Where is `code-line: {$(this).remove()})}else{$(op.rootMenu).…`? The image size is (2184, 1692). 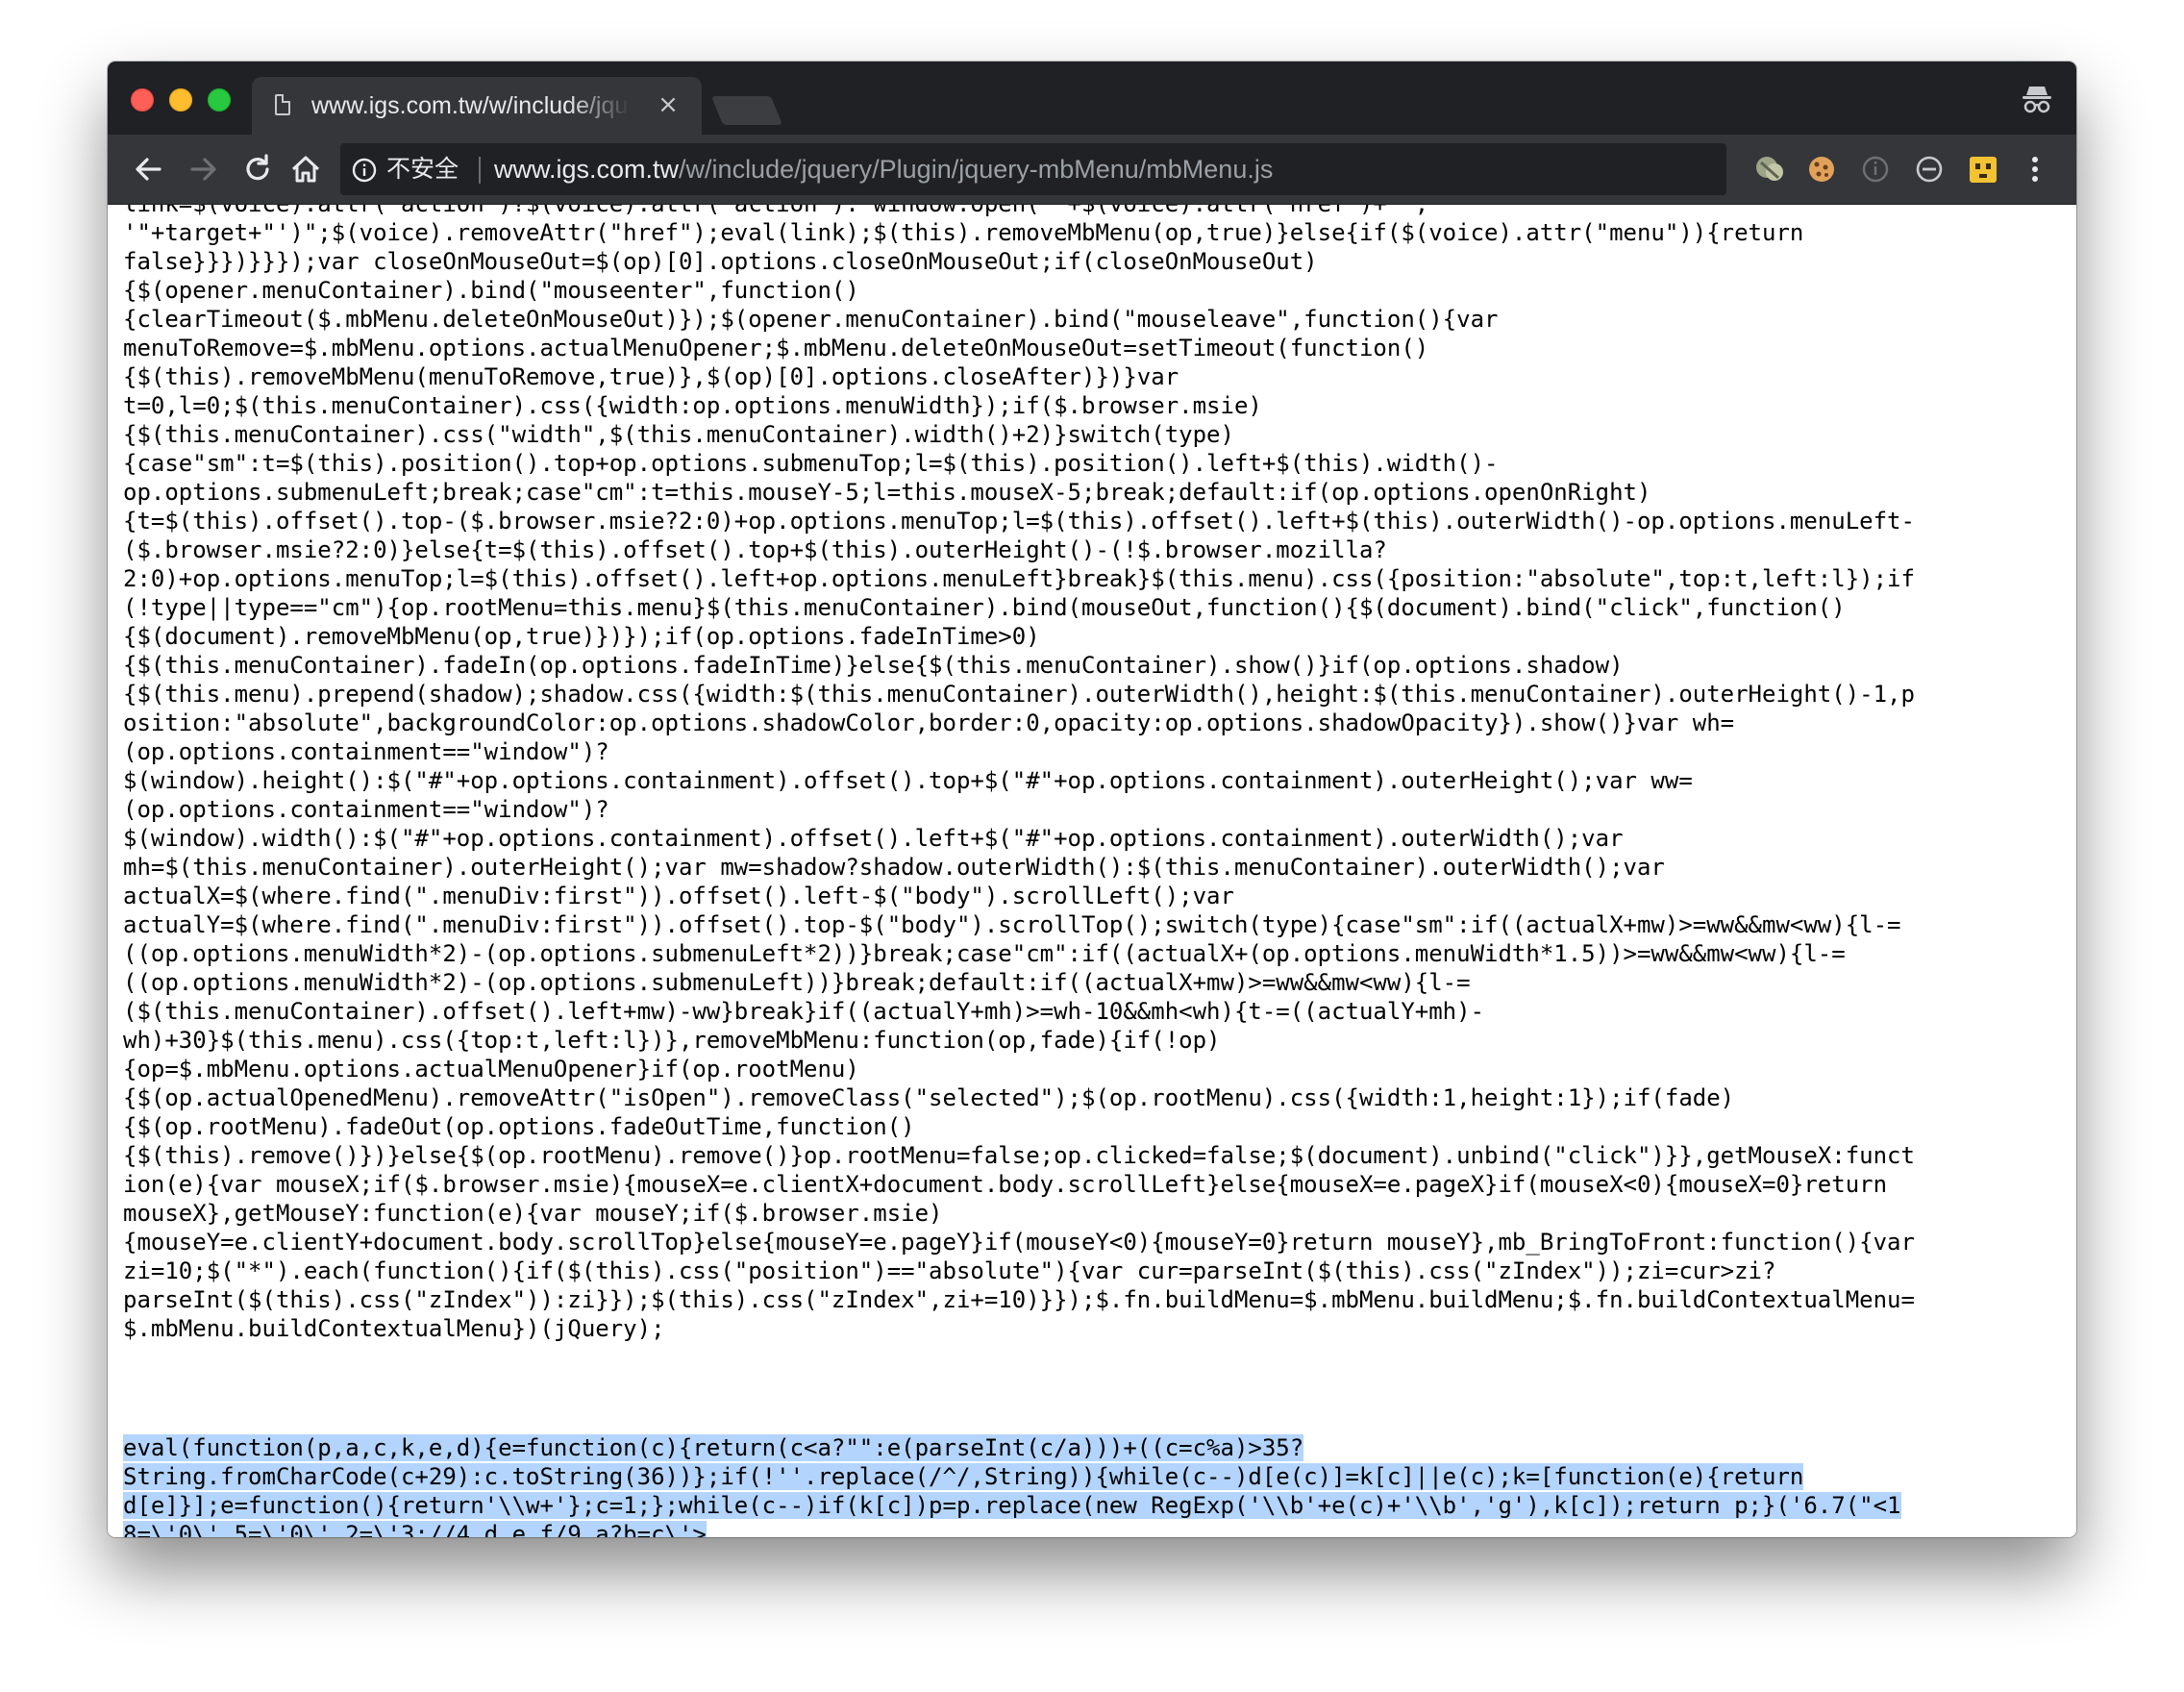 code-line: {$(this).remove()})}else{$(op.rootMenu).… is located at coordinates (1019, 1155).